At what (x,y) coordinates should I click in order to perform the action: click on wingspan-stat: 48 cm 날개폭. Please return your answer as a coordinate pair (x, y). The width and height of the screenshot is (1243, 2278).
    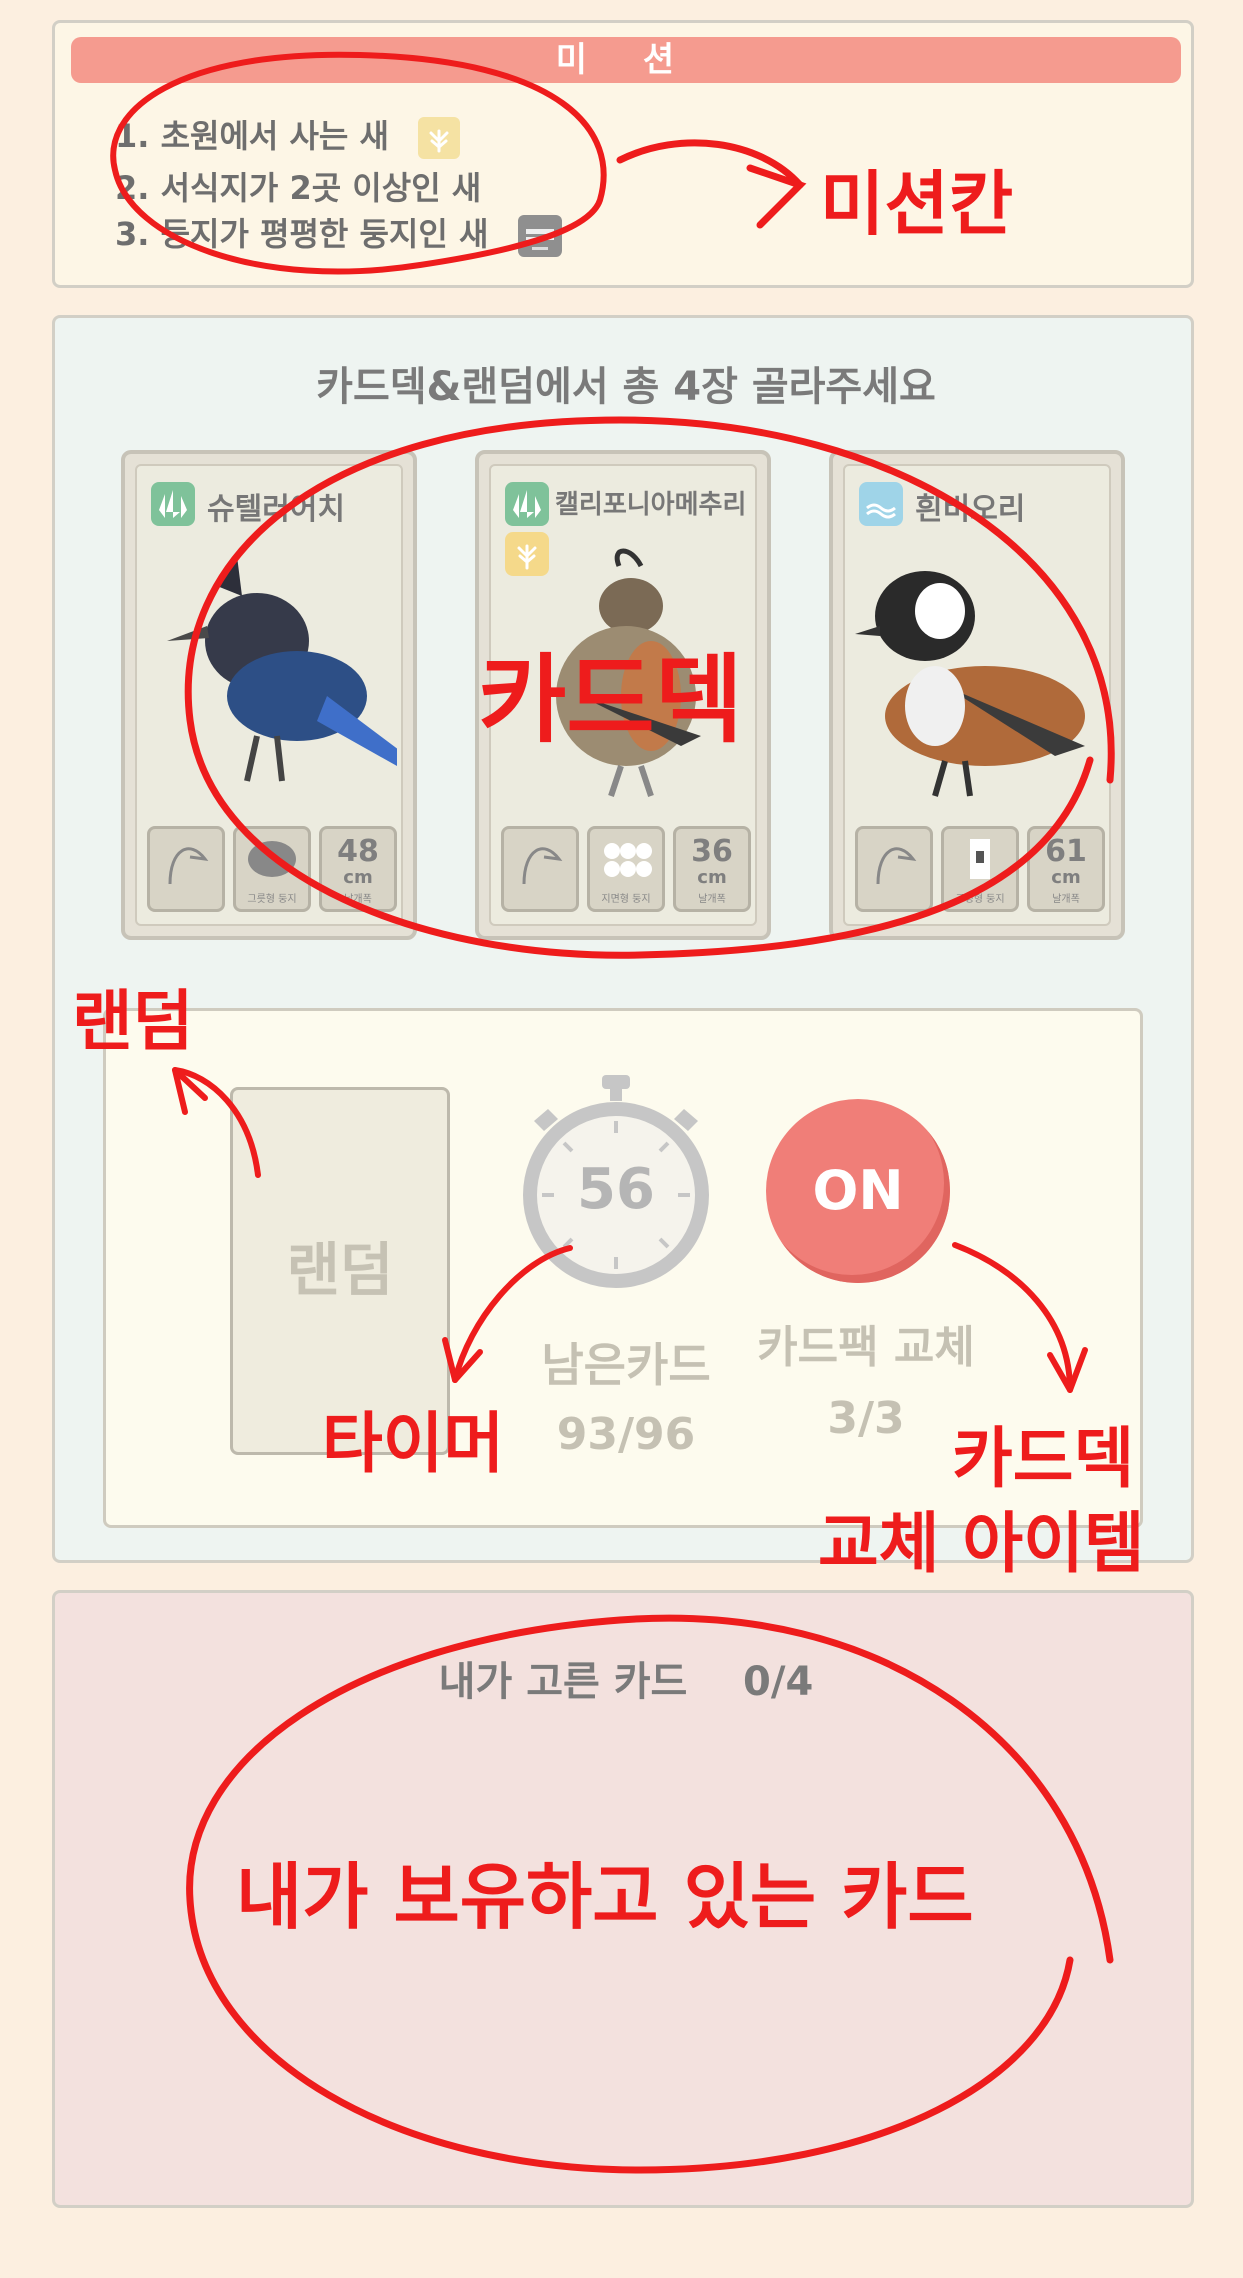
    Looking at the image, I should click on (358, 869).